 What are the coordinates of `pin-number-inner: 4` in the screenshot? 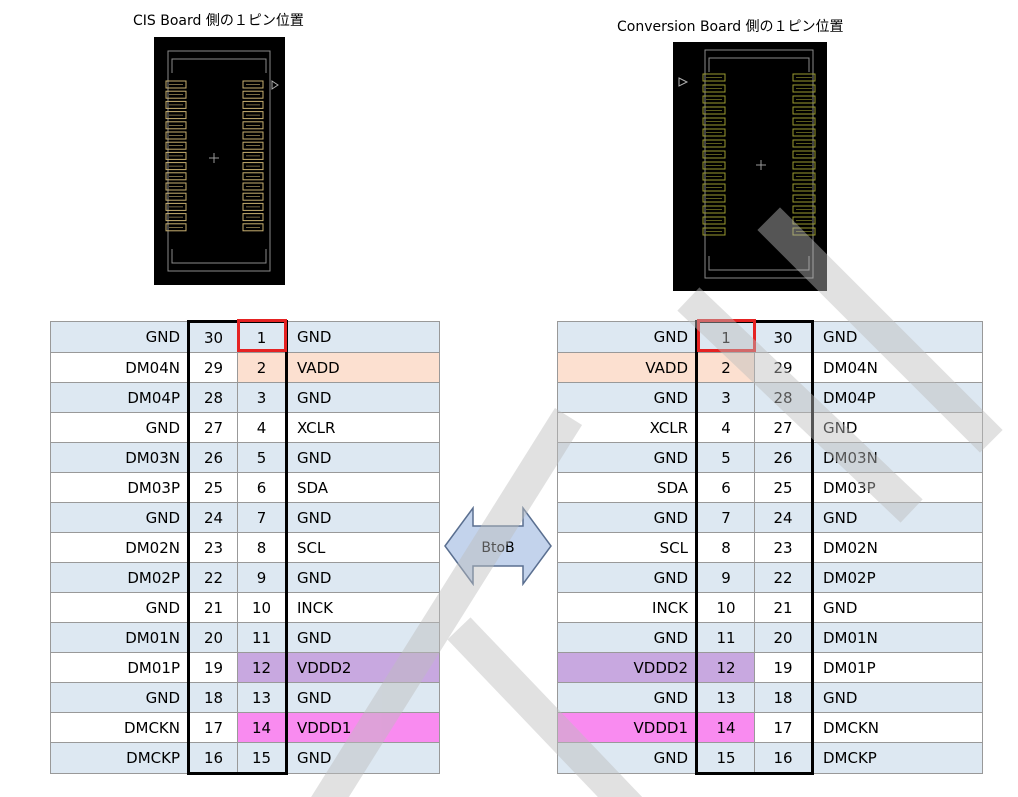 It's located at (725, 427).